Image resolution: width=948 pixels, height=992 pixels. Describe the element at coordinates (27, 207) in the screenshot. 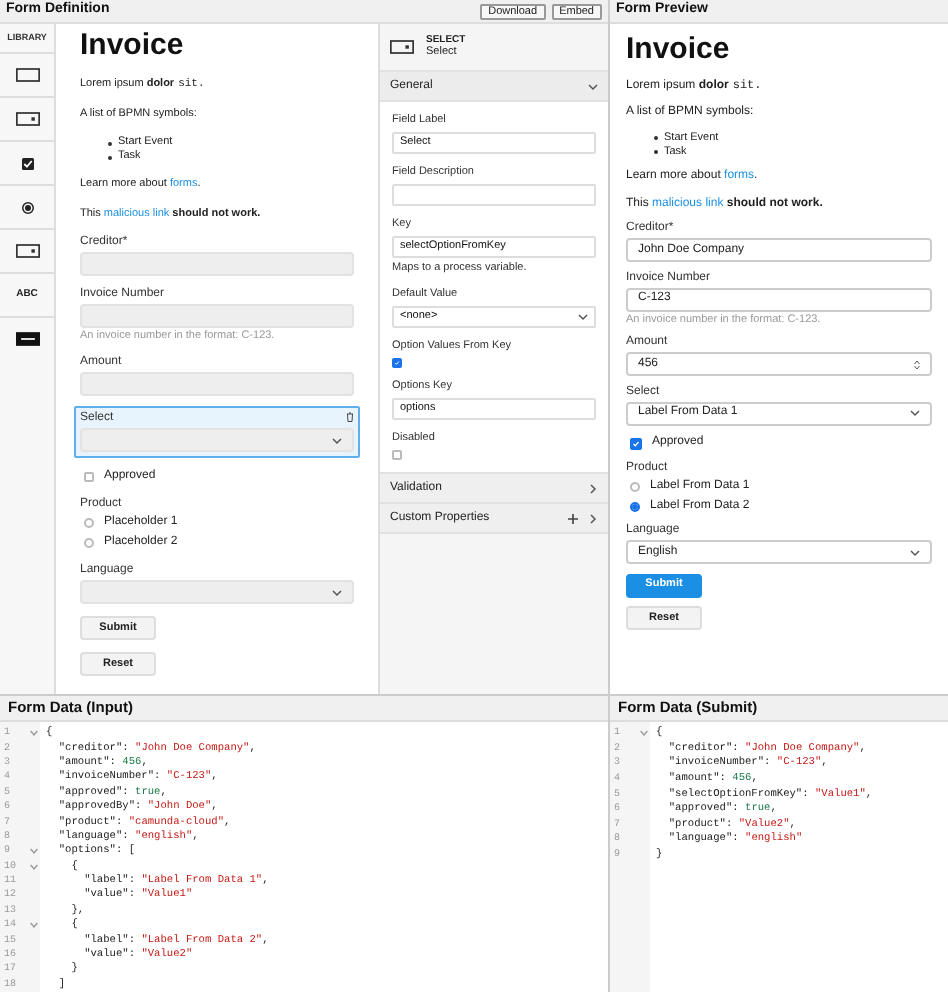

I see `radio-icon` at that location.